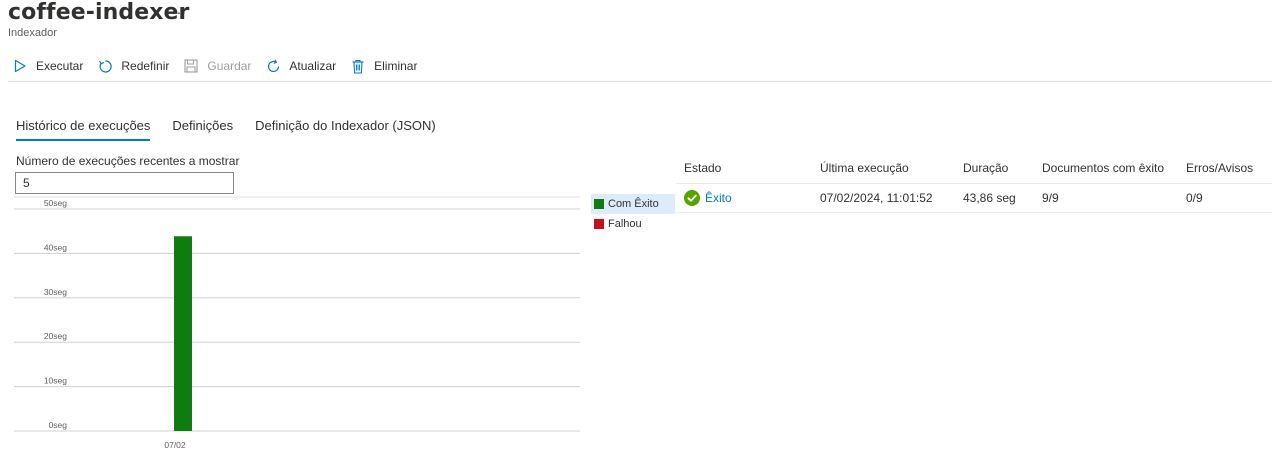 This screenshot has width=1272, height=466. What do you see at coordinates (345, 129) in the screenshot?
I see `tab-indexer-json: Definição do Indexador (JSON)` at bounding box center [345, 129].